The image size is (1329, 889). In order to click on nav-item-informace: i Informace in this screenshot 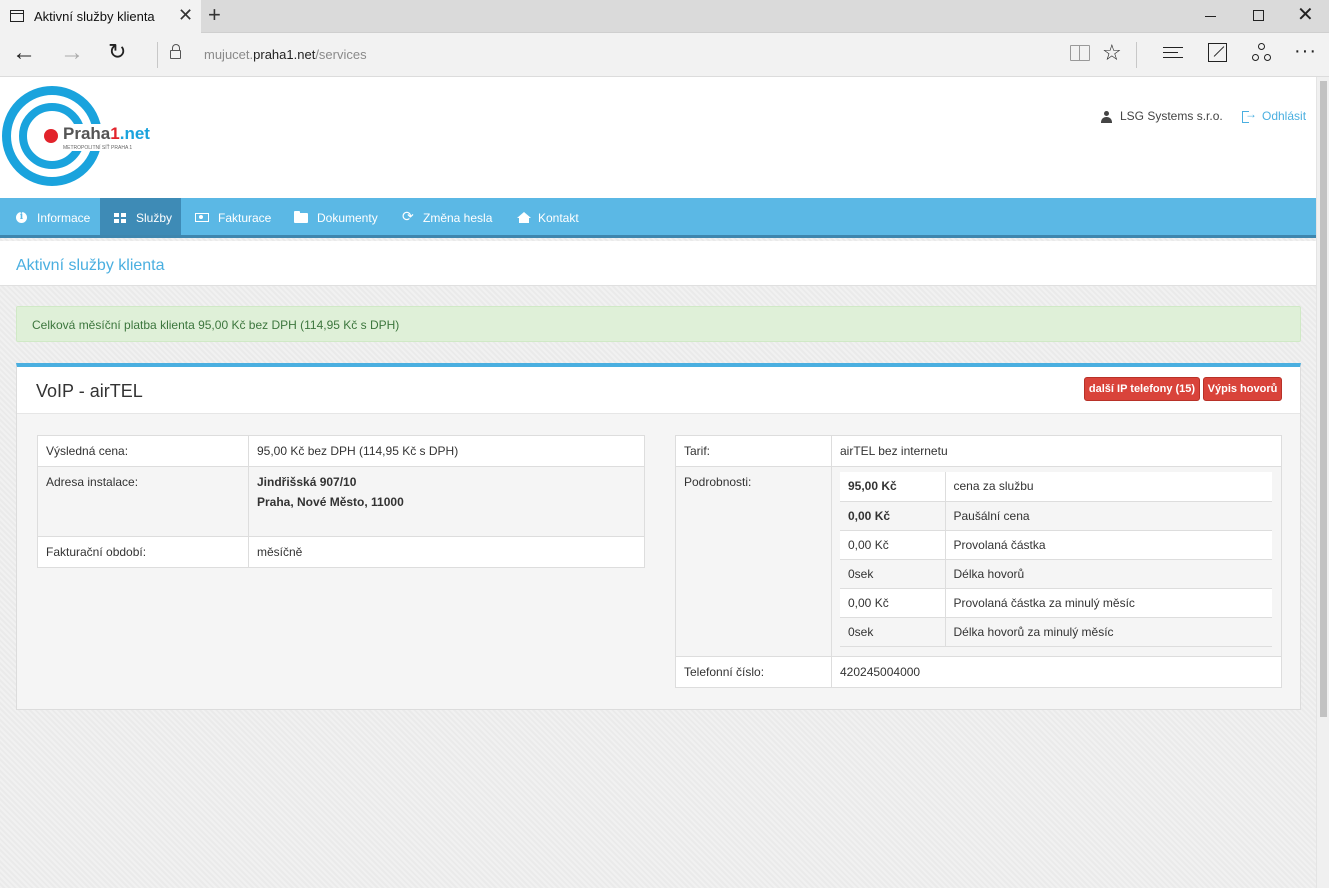, I will do `click(50, 216)`.